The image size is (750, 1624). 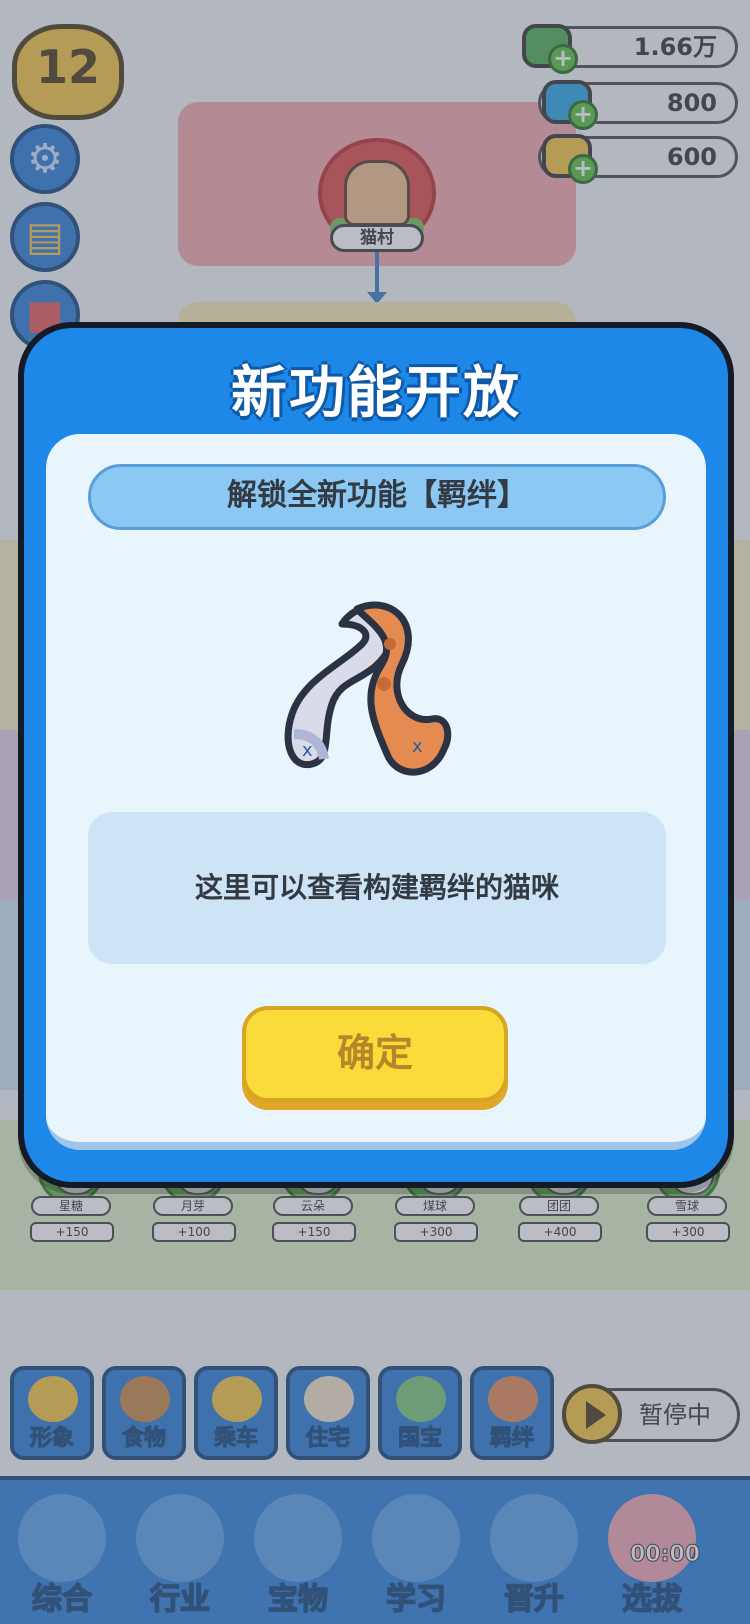 What do you see at coordinates (377, 497) in the screenshot?
I see `unlock-subtitle: 解锁全新功能【羁绊】` at bounding box center [377, 497].